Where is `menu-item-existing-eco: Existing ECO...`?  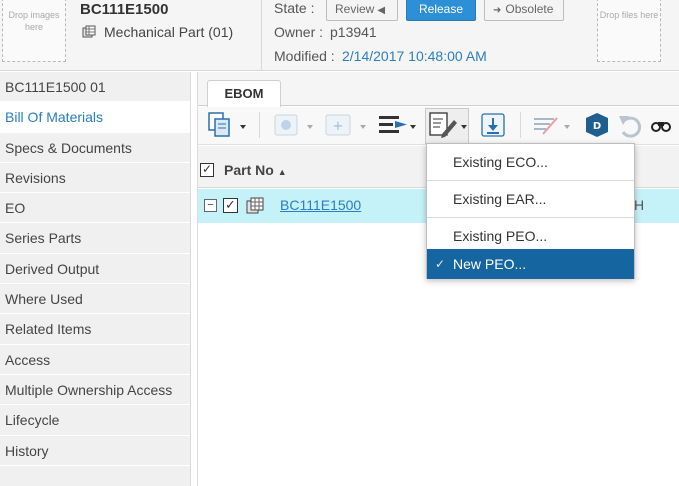 menu-item-existing-eco: Existing ECO... is located at coordinates (530, 162).